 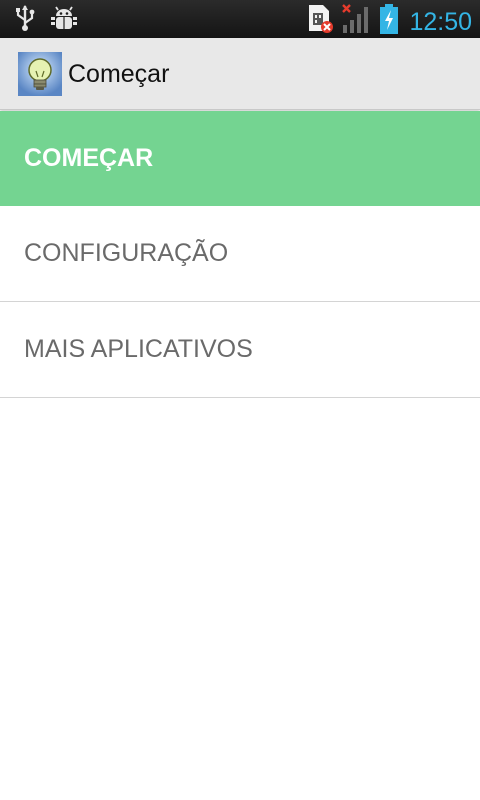 What do you see at coordinates (46, 20) in the screenshot?
I see `status-bar-left` at bounding box center [46, 20].